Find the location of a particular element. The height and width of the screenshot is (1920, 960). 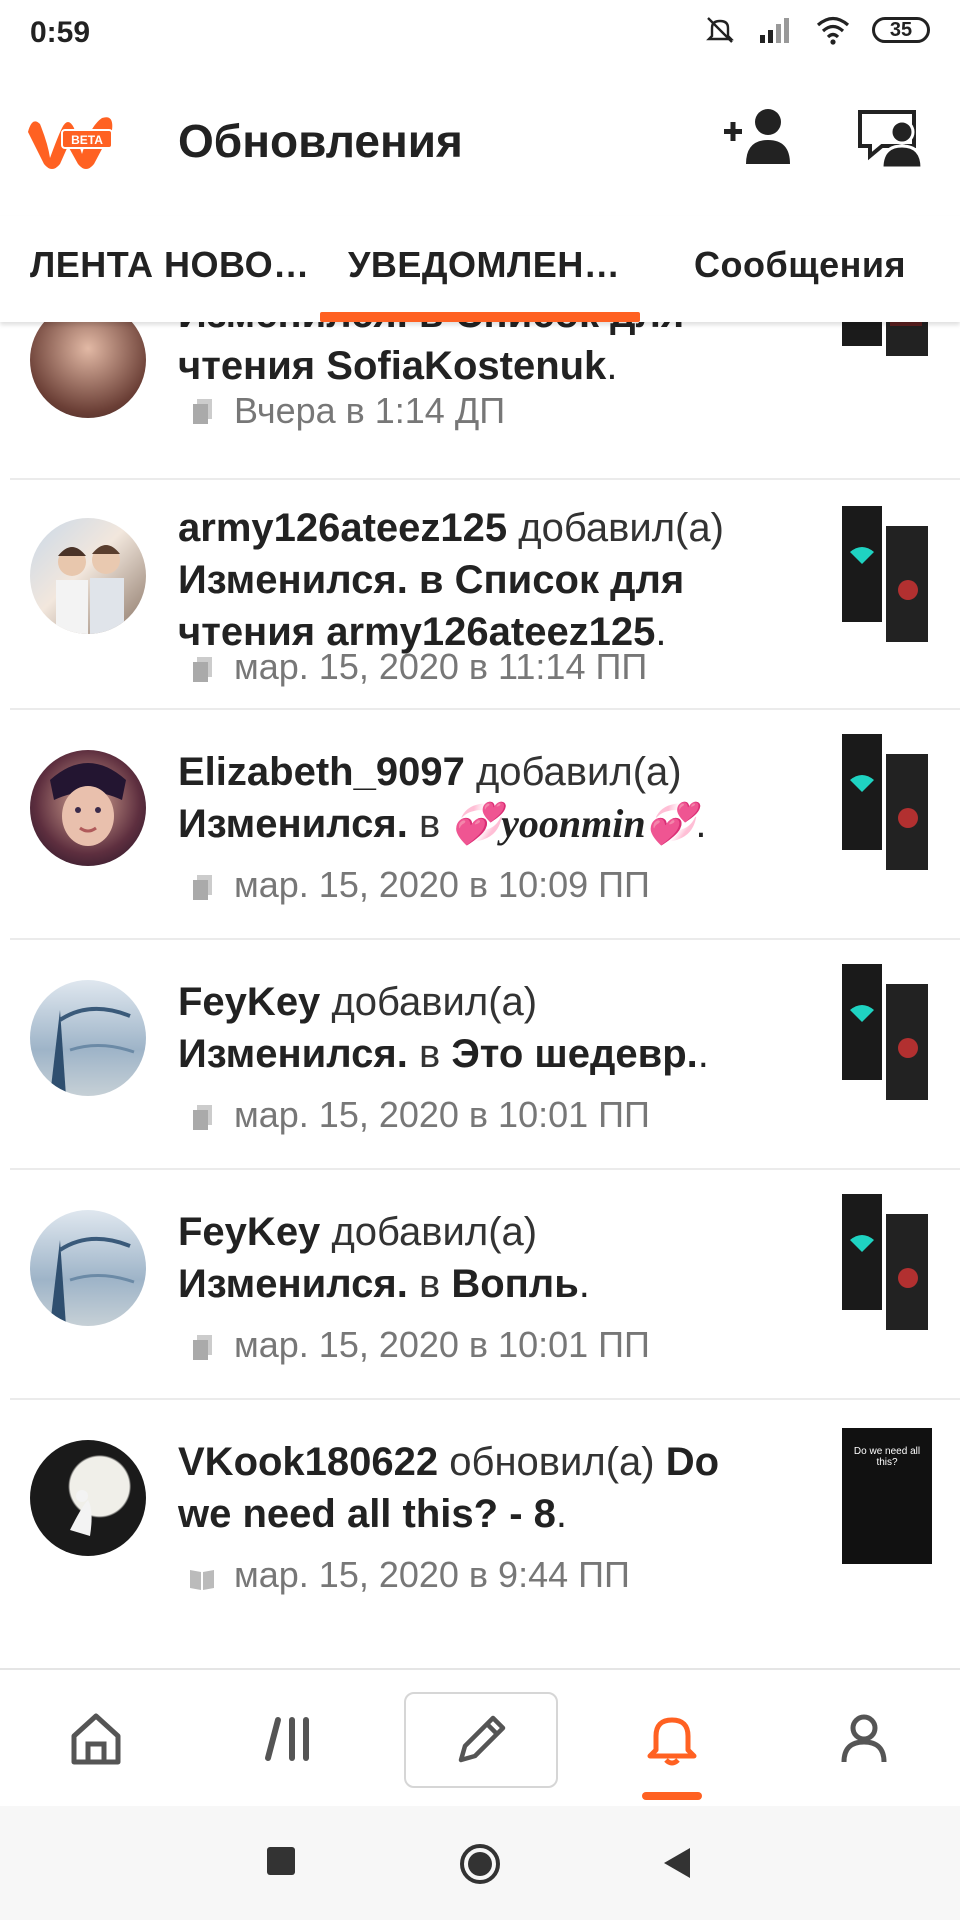

tab-bar: ЛЕНТА НОВО… УВЕДОМЛЕН… Сообщения is located at coordinates (480, 269).